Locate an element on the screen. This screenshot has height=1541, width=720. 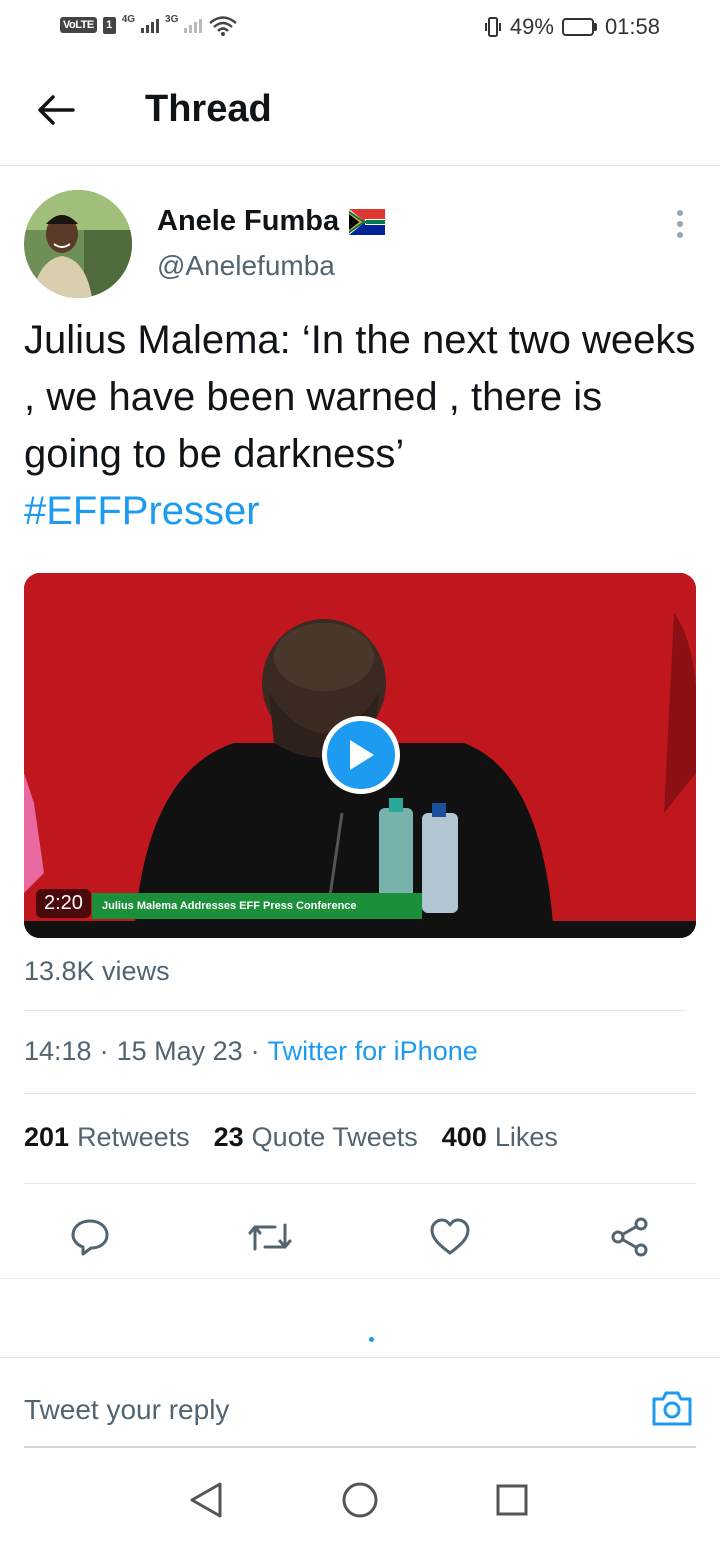
likes-stat: 400 Likes is located at coordinates (500, 1137).